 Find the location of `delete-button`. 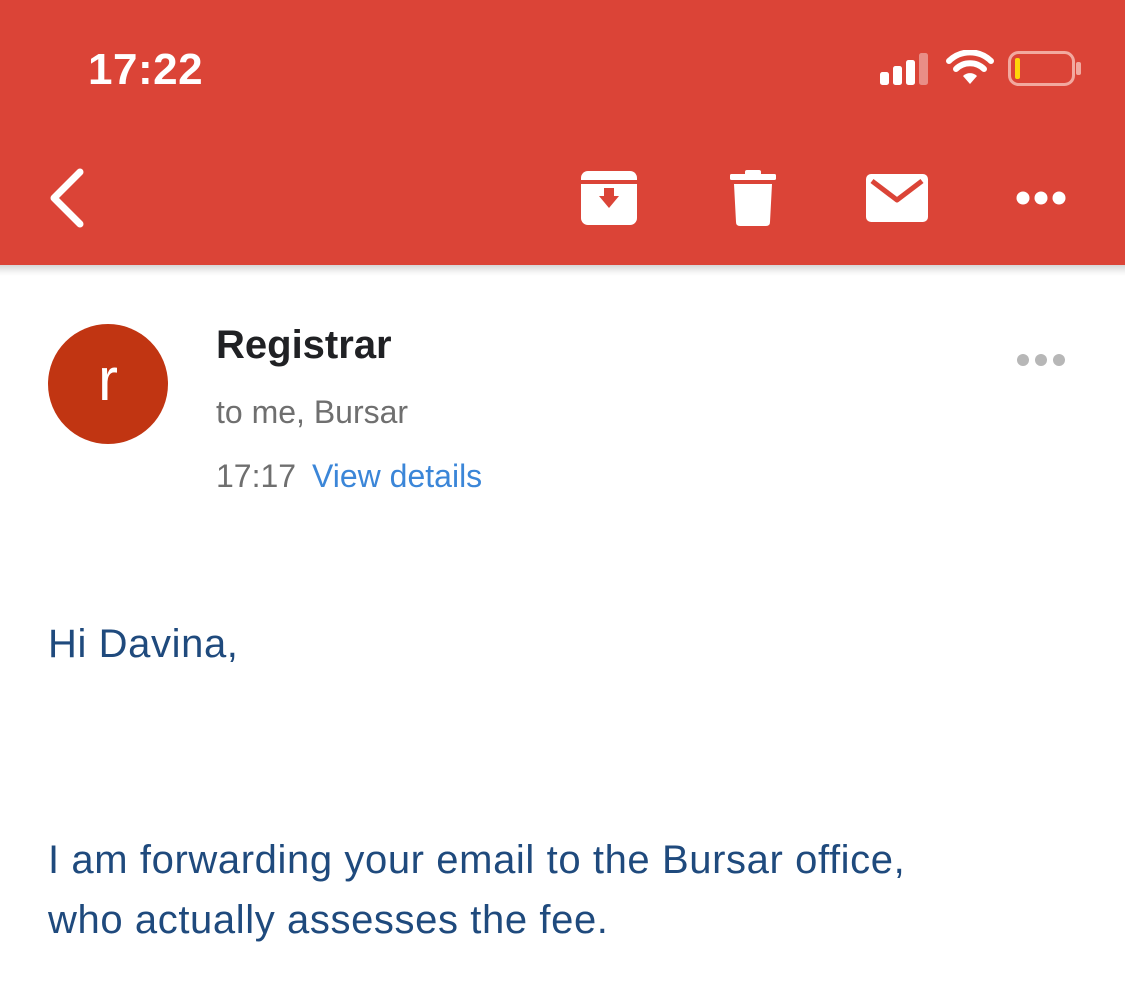

delete-button is located at coordinates (753, 198).